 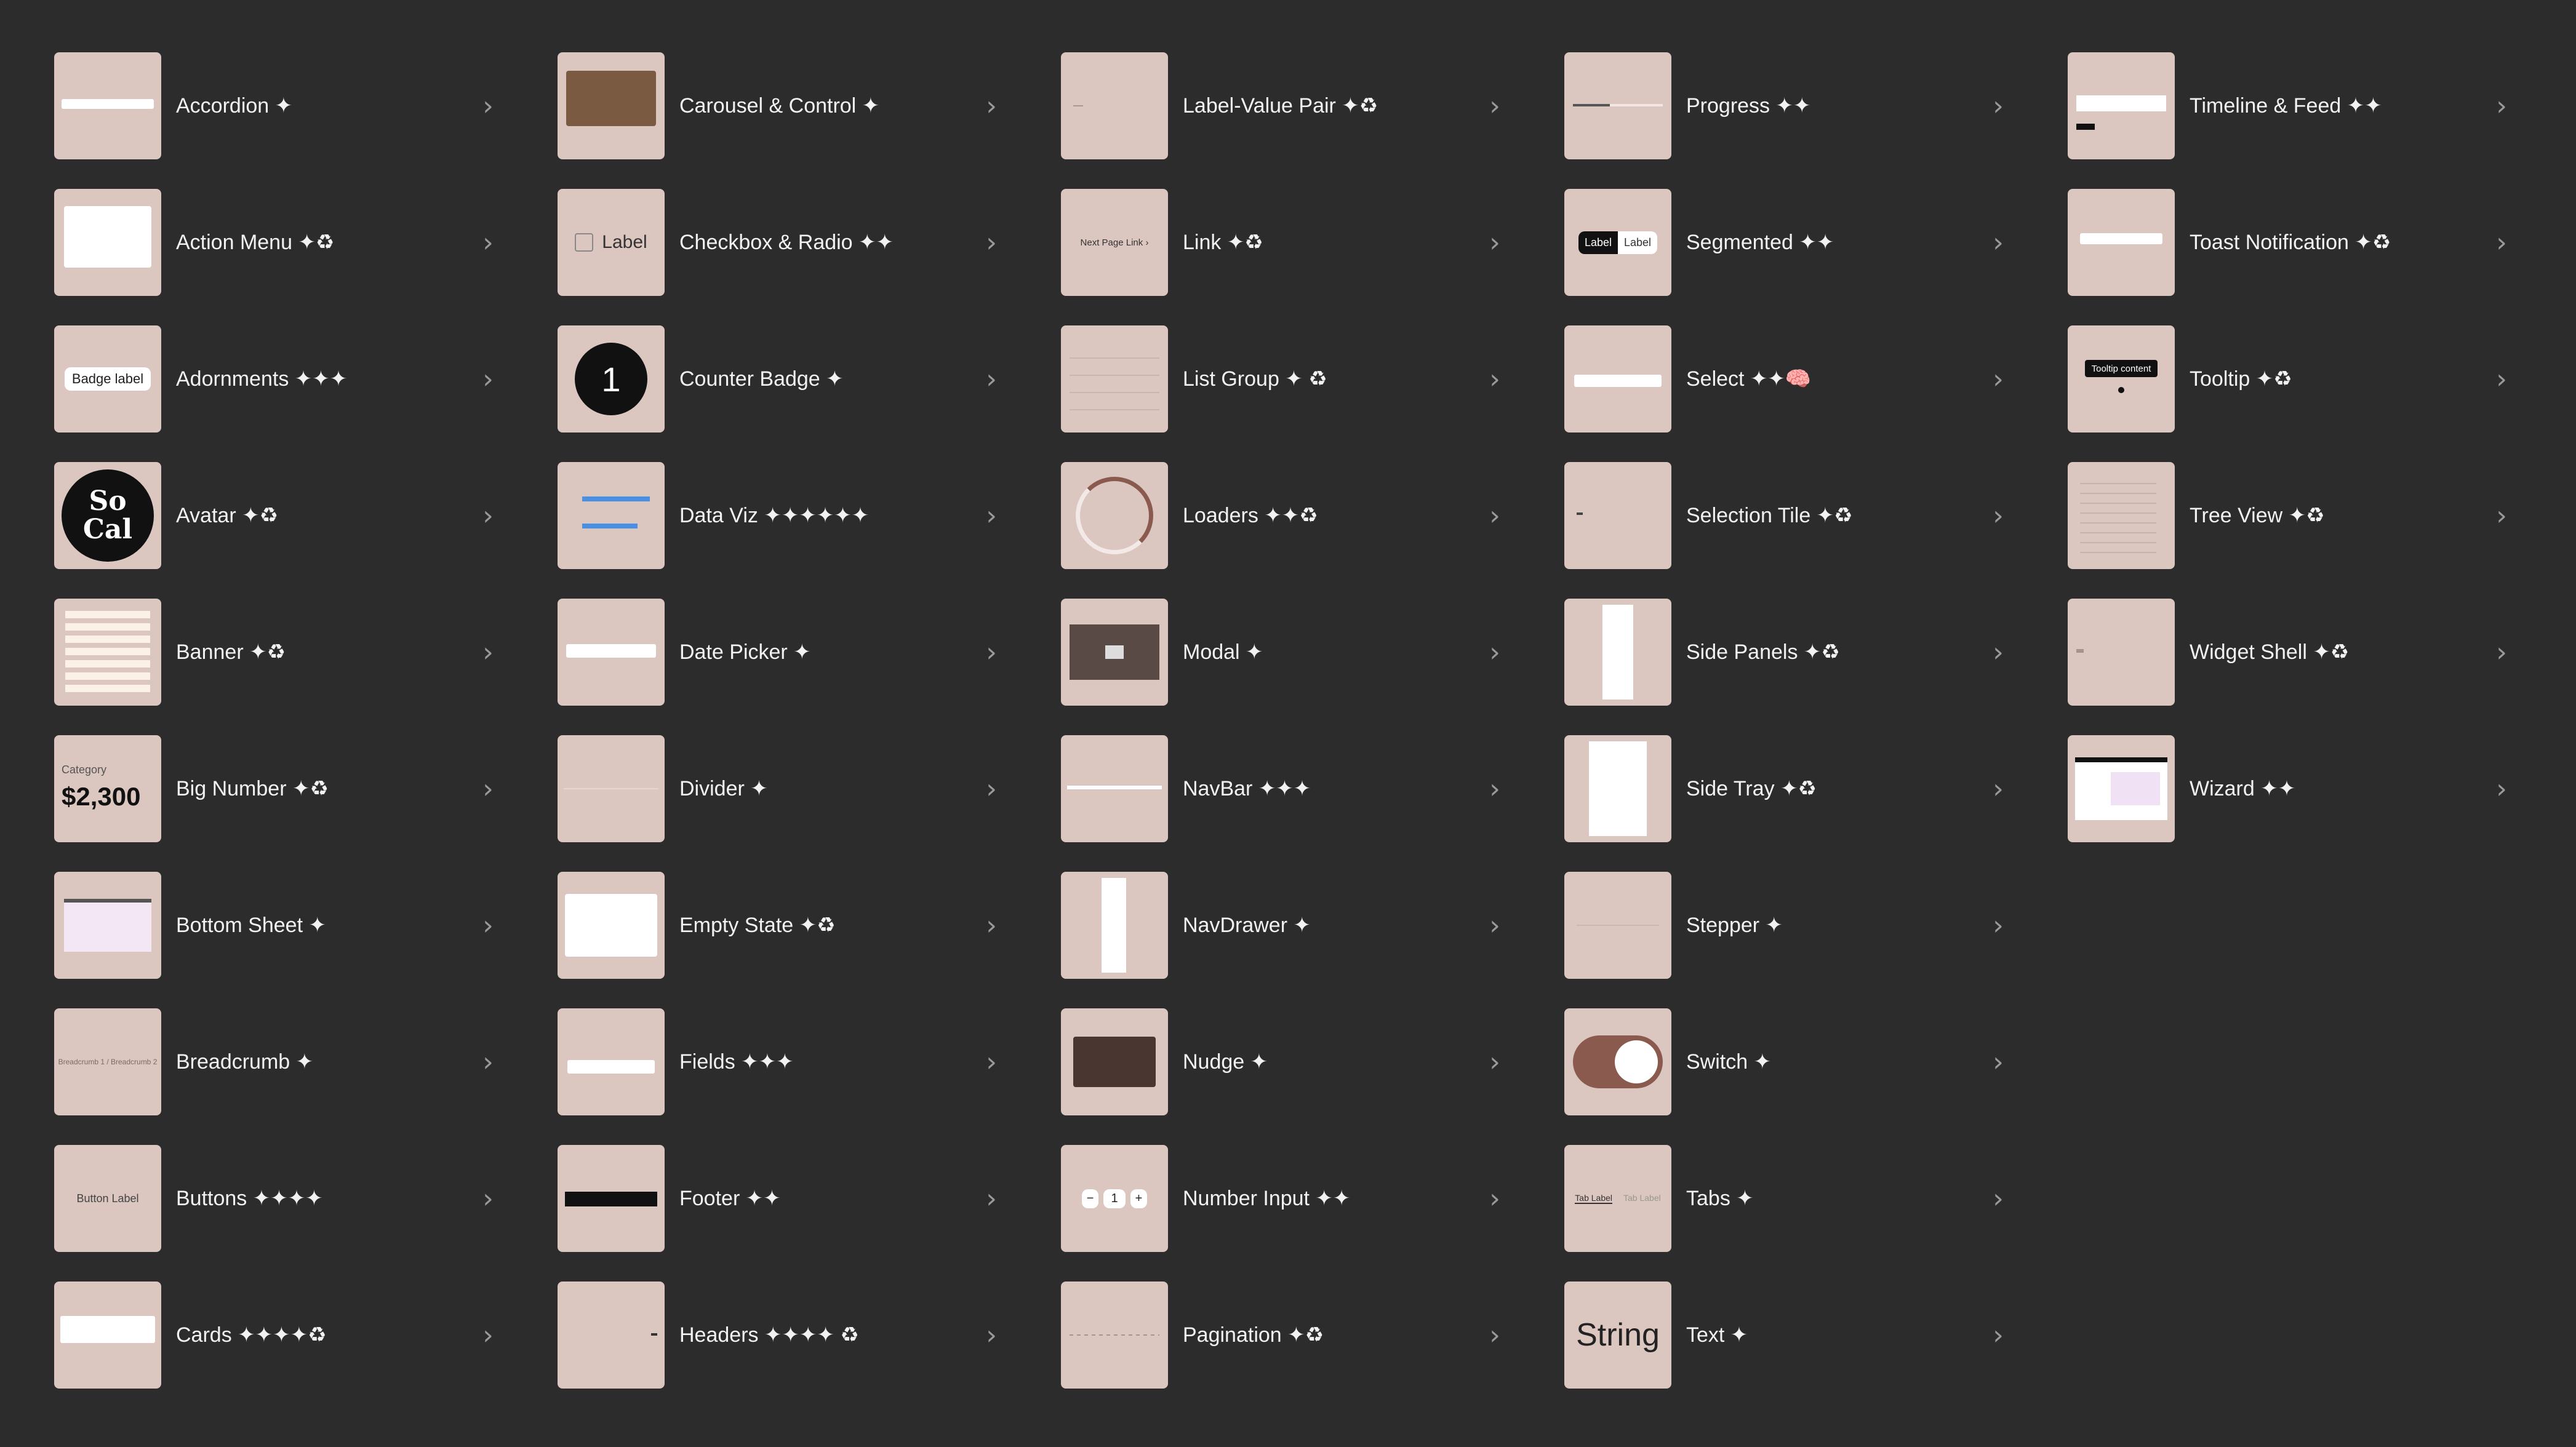 What do you see at coordinates (782, 652) in the screenshot?
I see `component-item-date-picker: Date Picker ✦ ›` at bounding box center [782, 652].